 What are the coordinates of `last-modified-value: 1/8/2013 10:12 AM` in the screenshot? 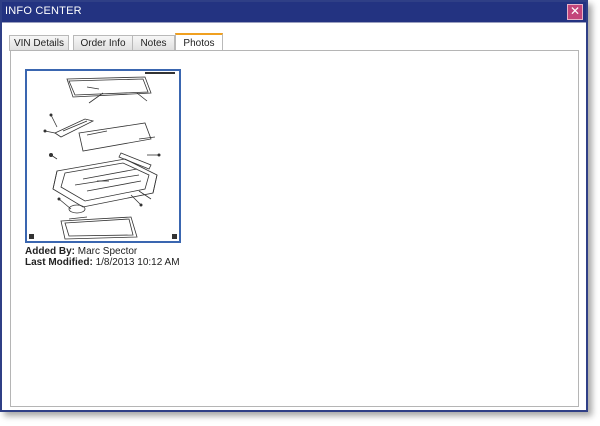 It's located at (137, 262).